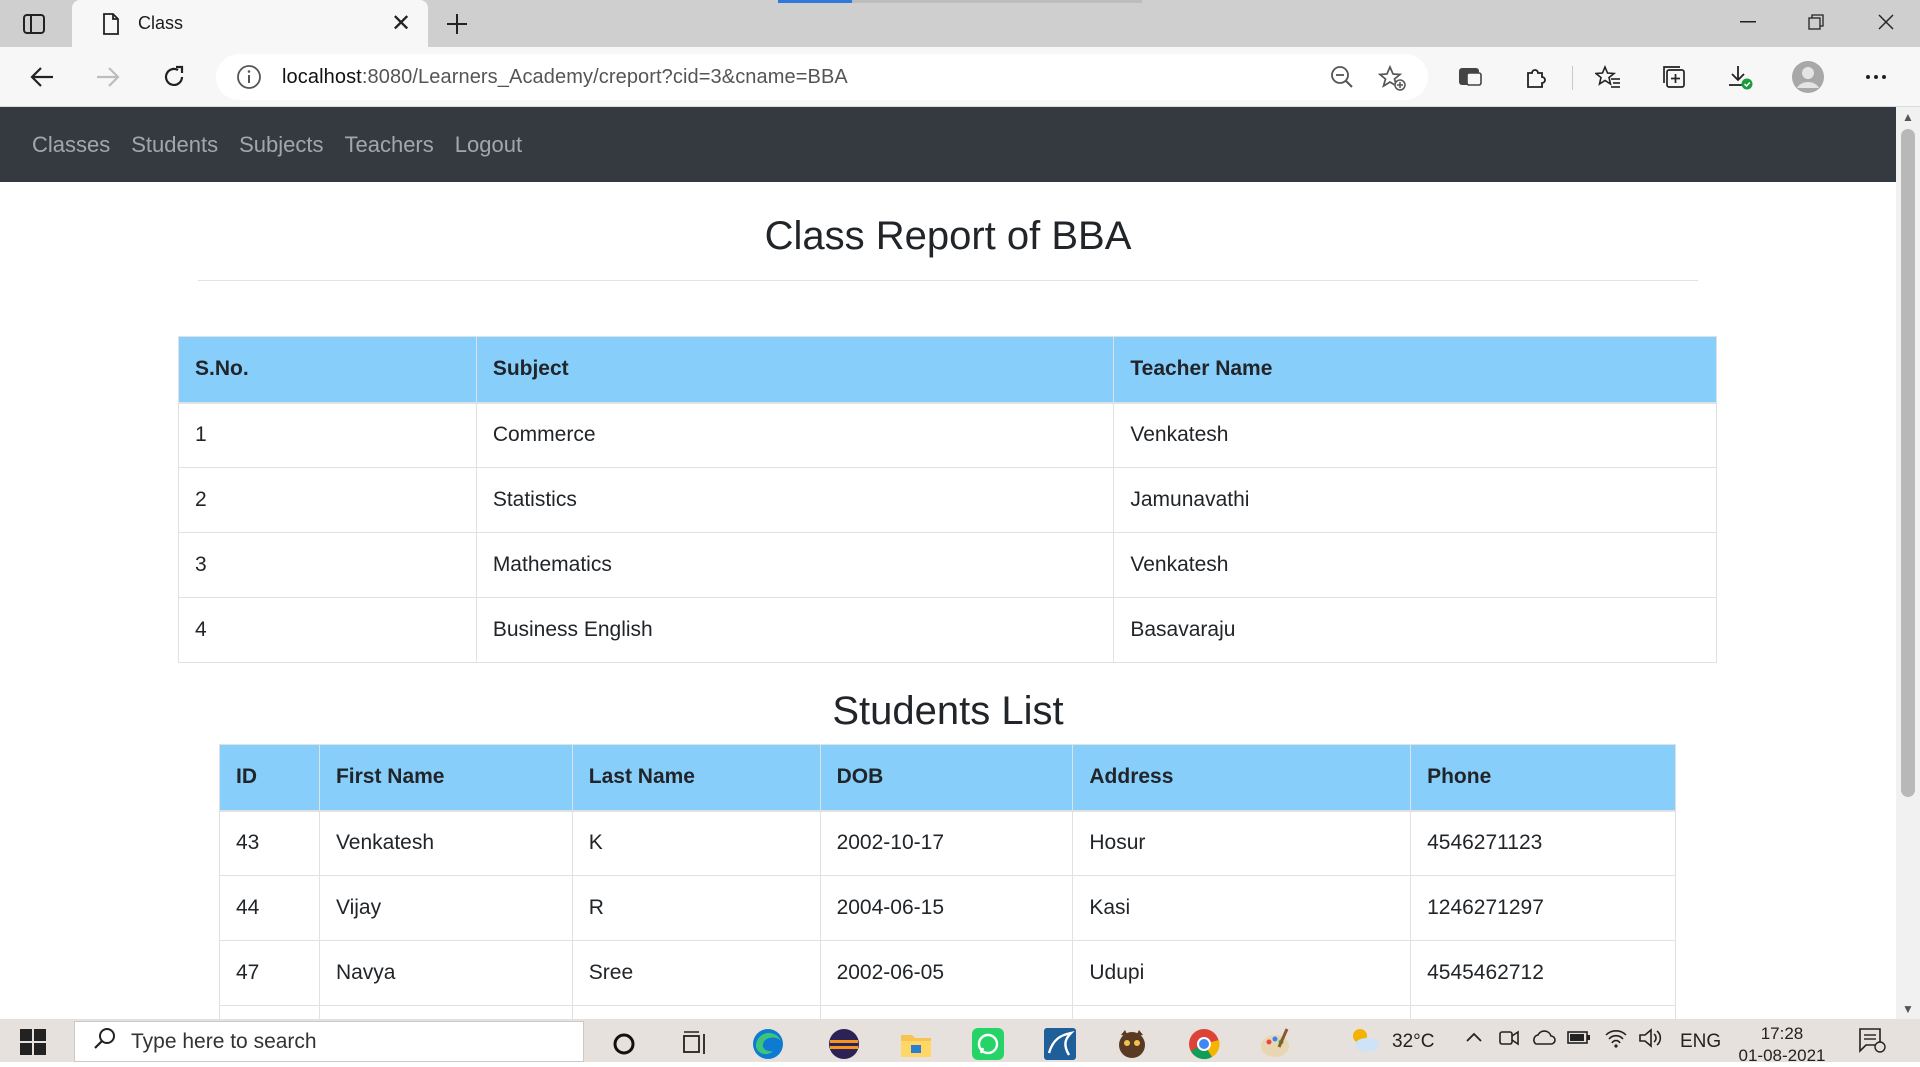 The height and width of the screenshot is (1067, 1920). Describe the element at coordinates (34, 24) in the screenshot. I see `tab-actions-icon` at that location.